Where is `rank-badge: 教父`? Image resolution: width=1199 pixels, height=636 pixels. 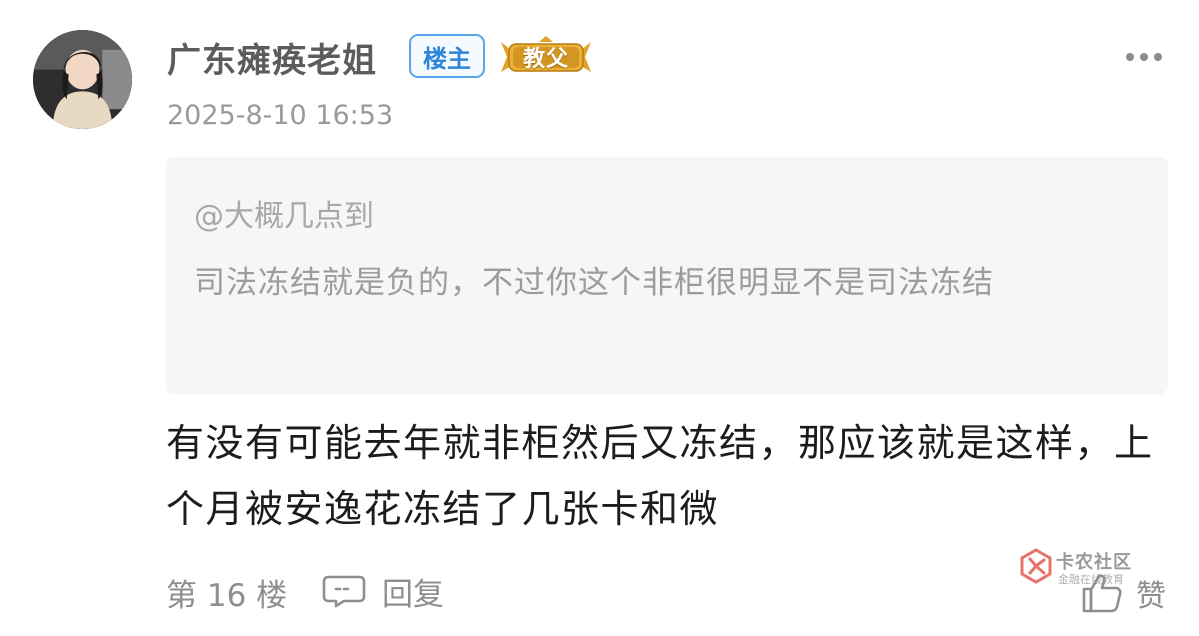 rank-badge: 教父 is located at coordinates (546, 57).